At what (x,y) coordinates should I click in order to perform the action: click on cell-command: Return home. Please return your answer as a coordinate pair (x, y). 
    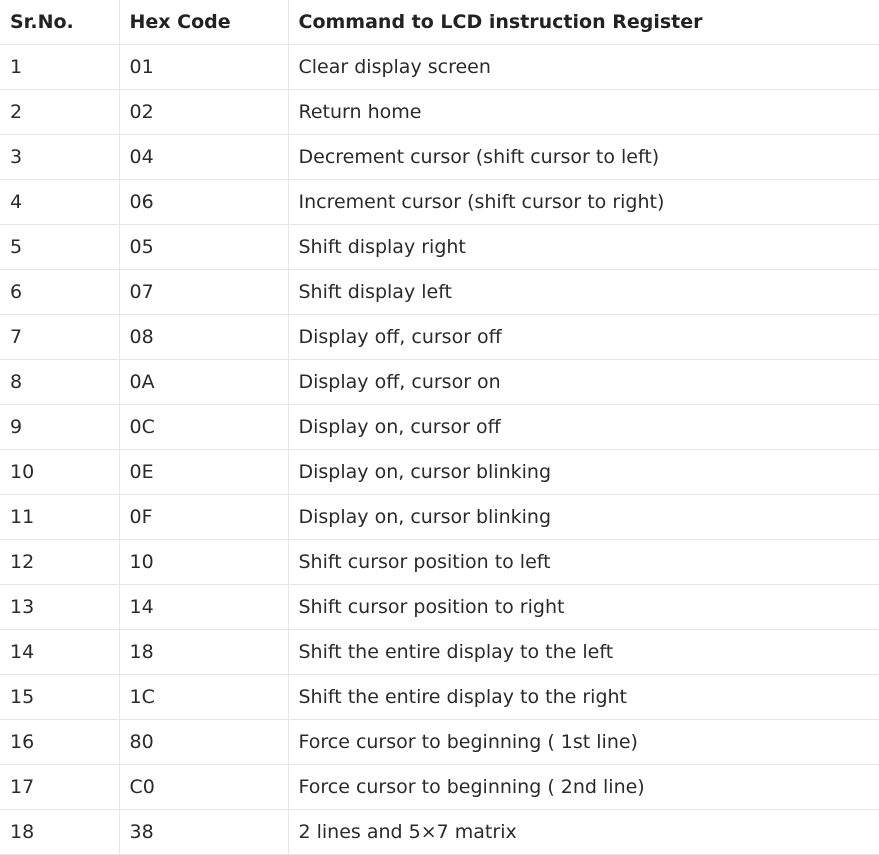
    Looking at the image, I should click on (583, 112).